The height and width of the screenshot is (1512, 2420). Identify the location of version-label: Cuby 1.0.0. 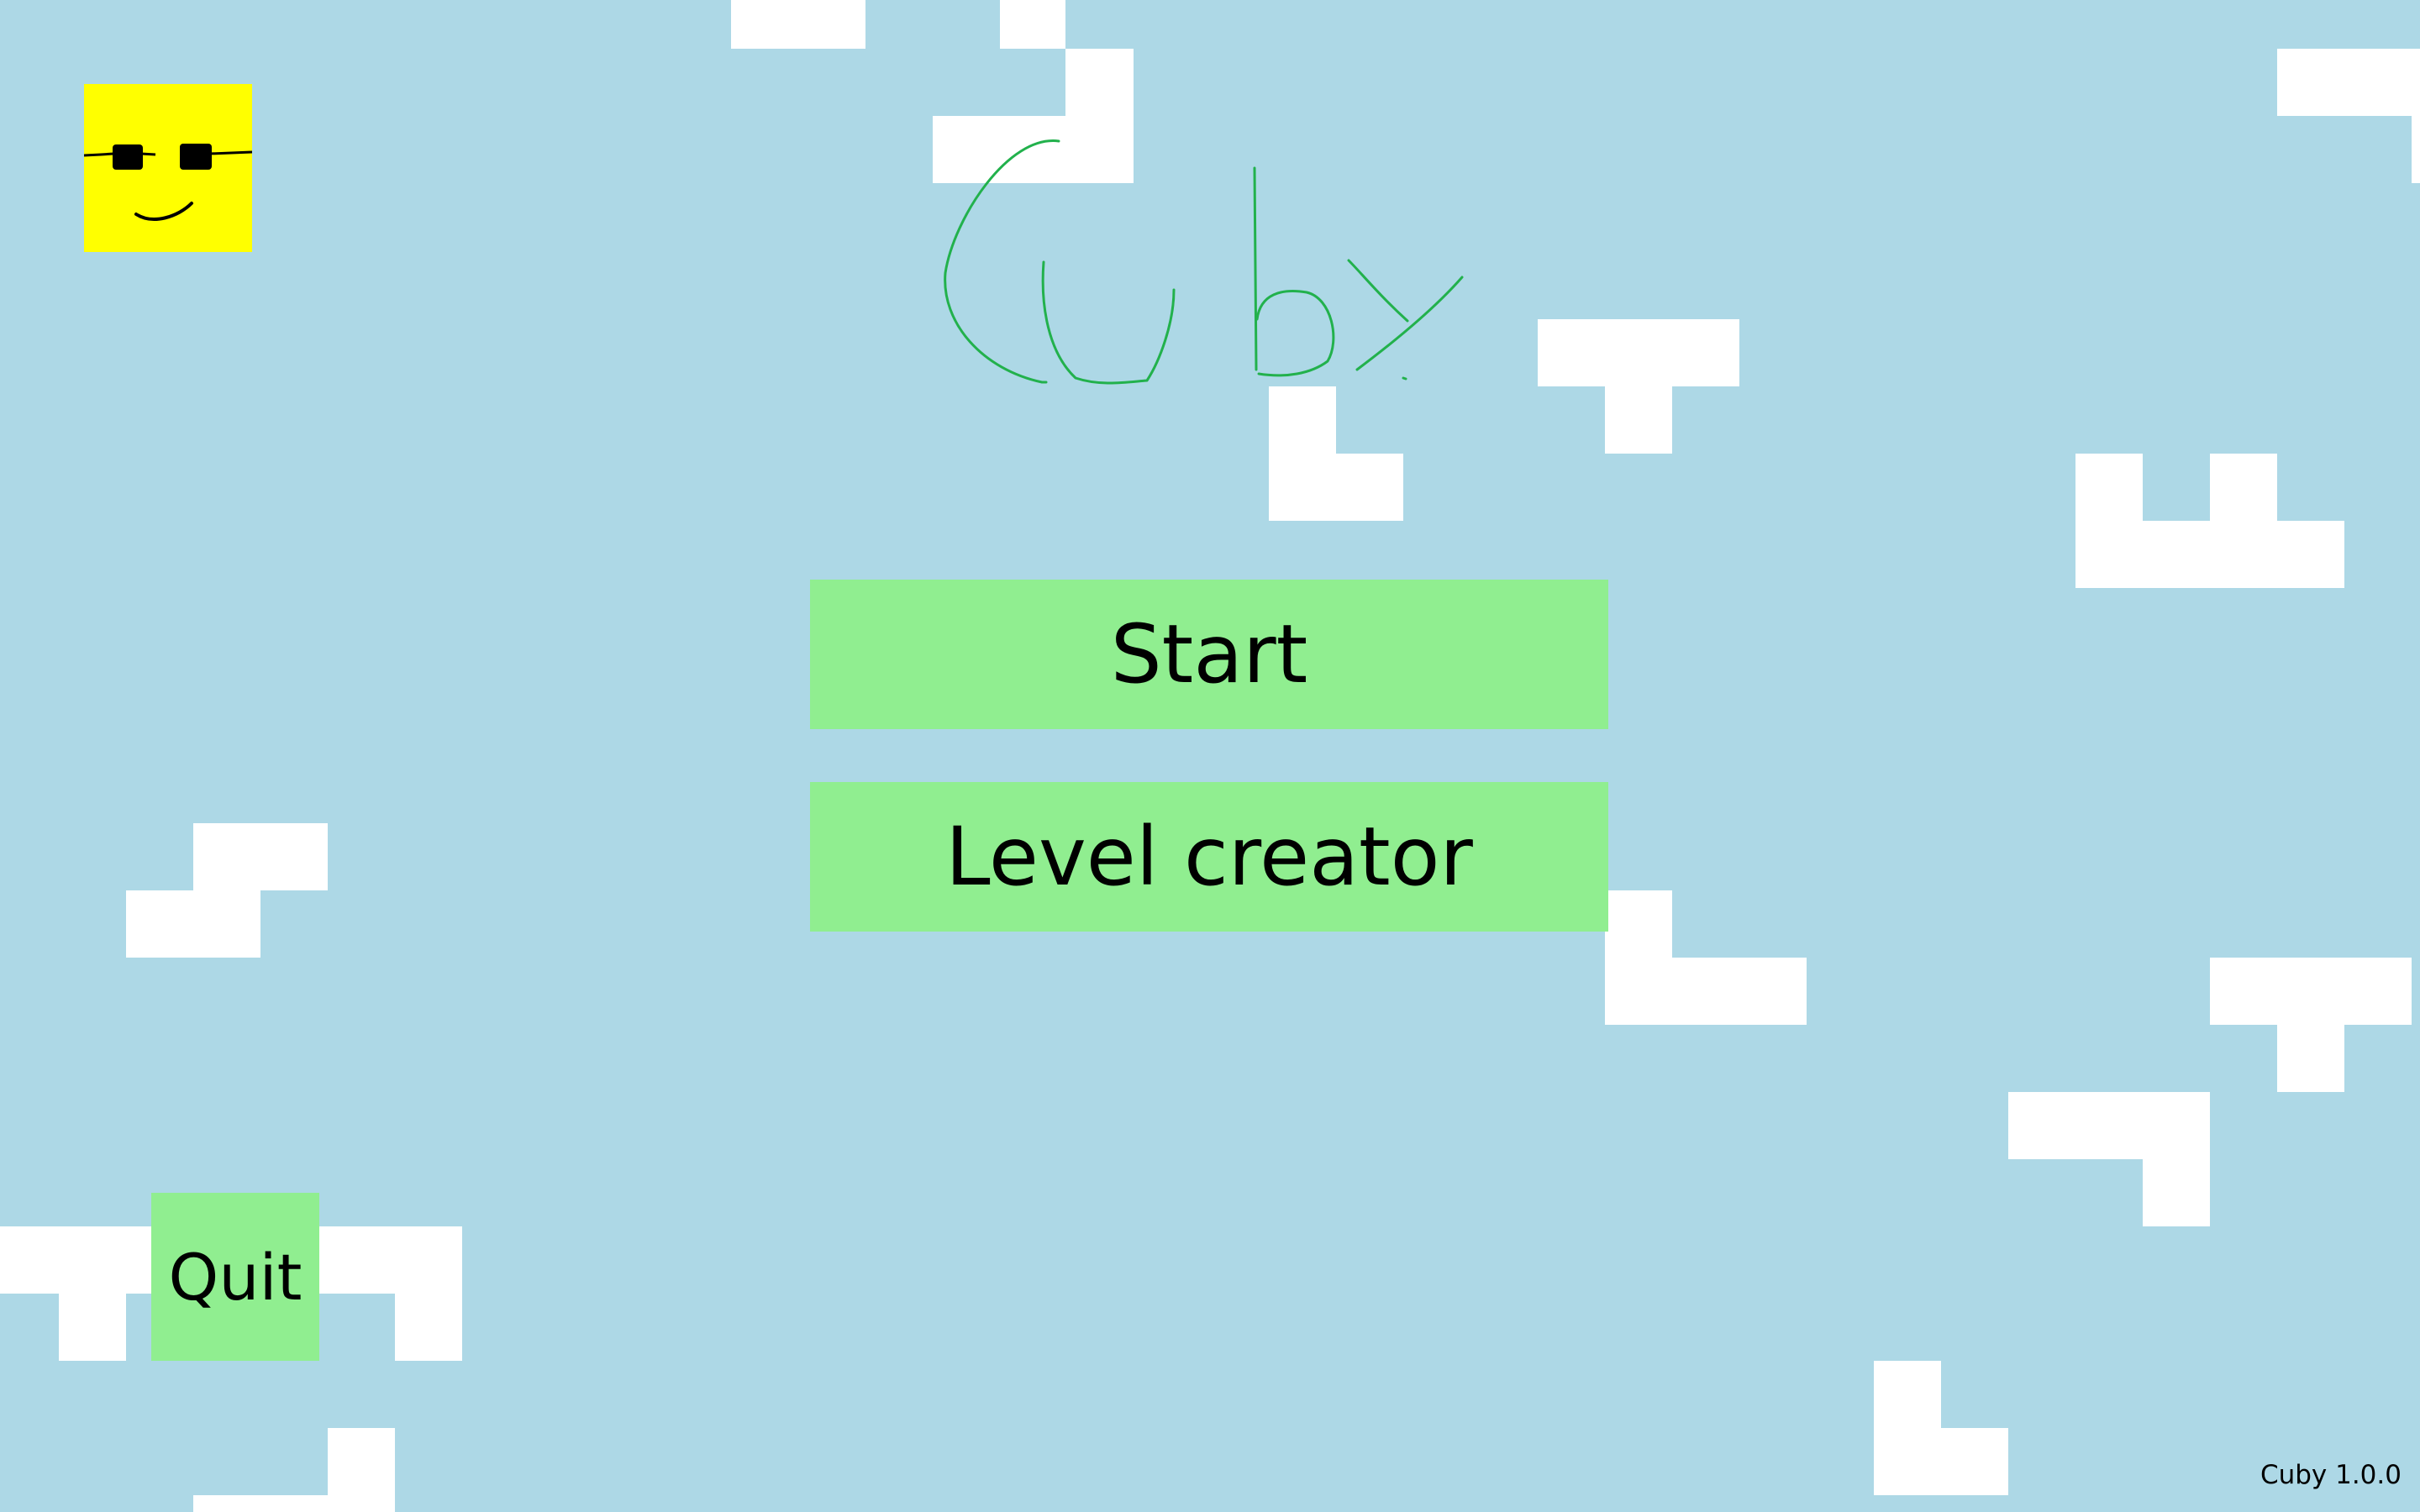
(2331, 1475).